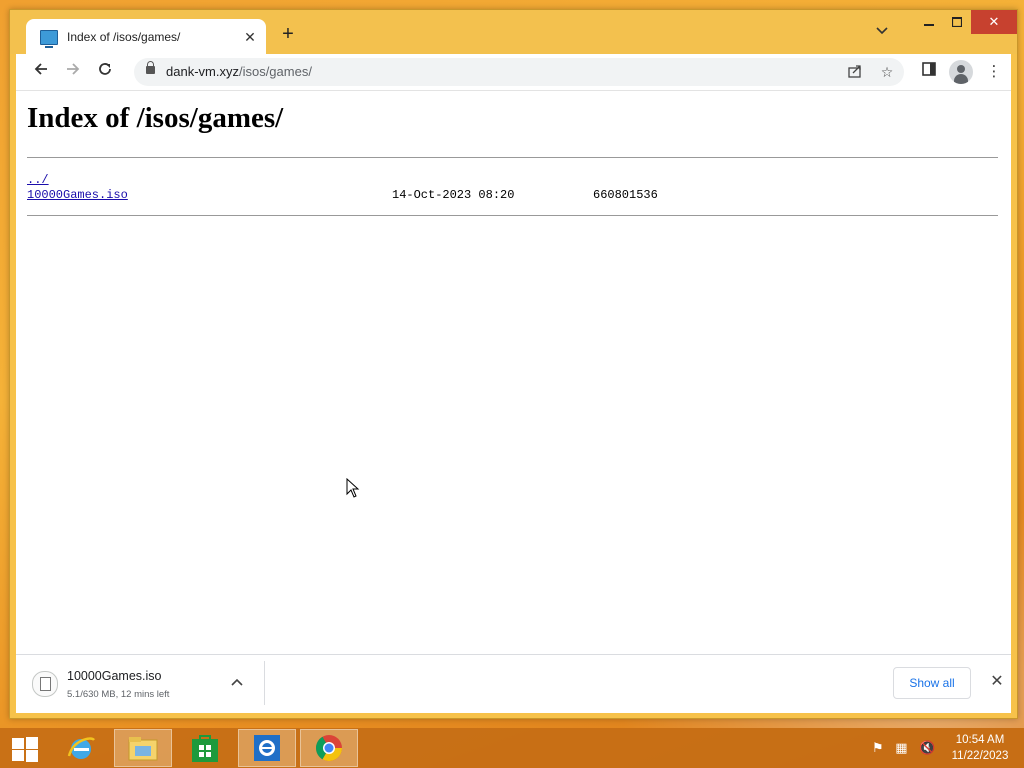 This screenshot has width=1024, height=768. Describe the element at coordinates (124, 37) in the screenshot. I see `tab-title: Index of /isos/games/` at that location.